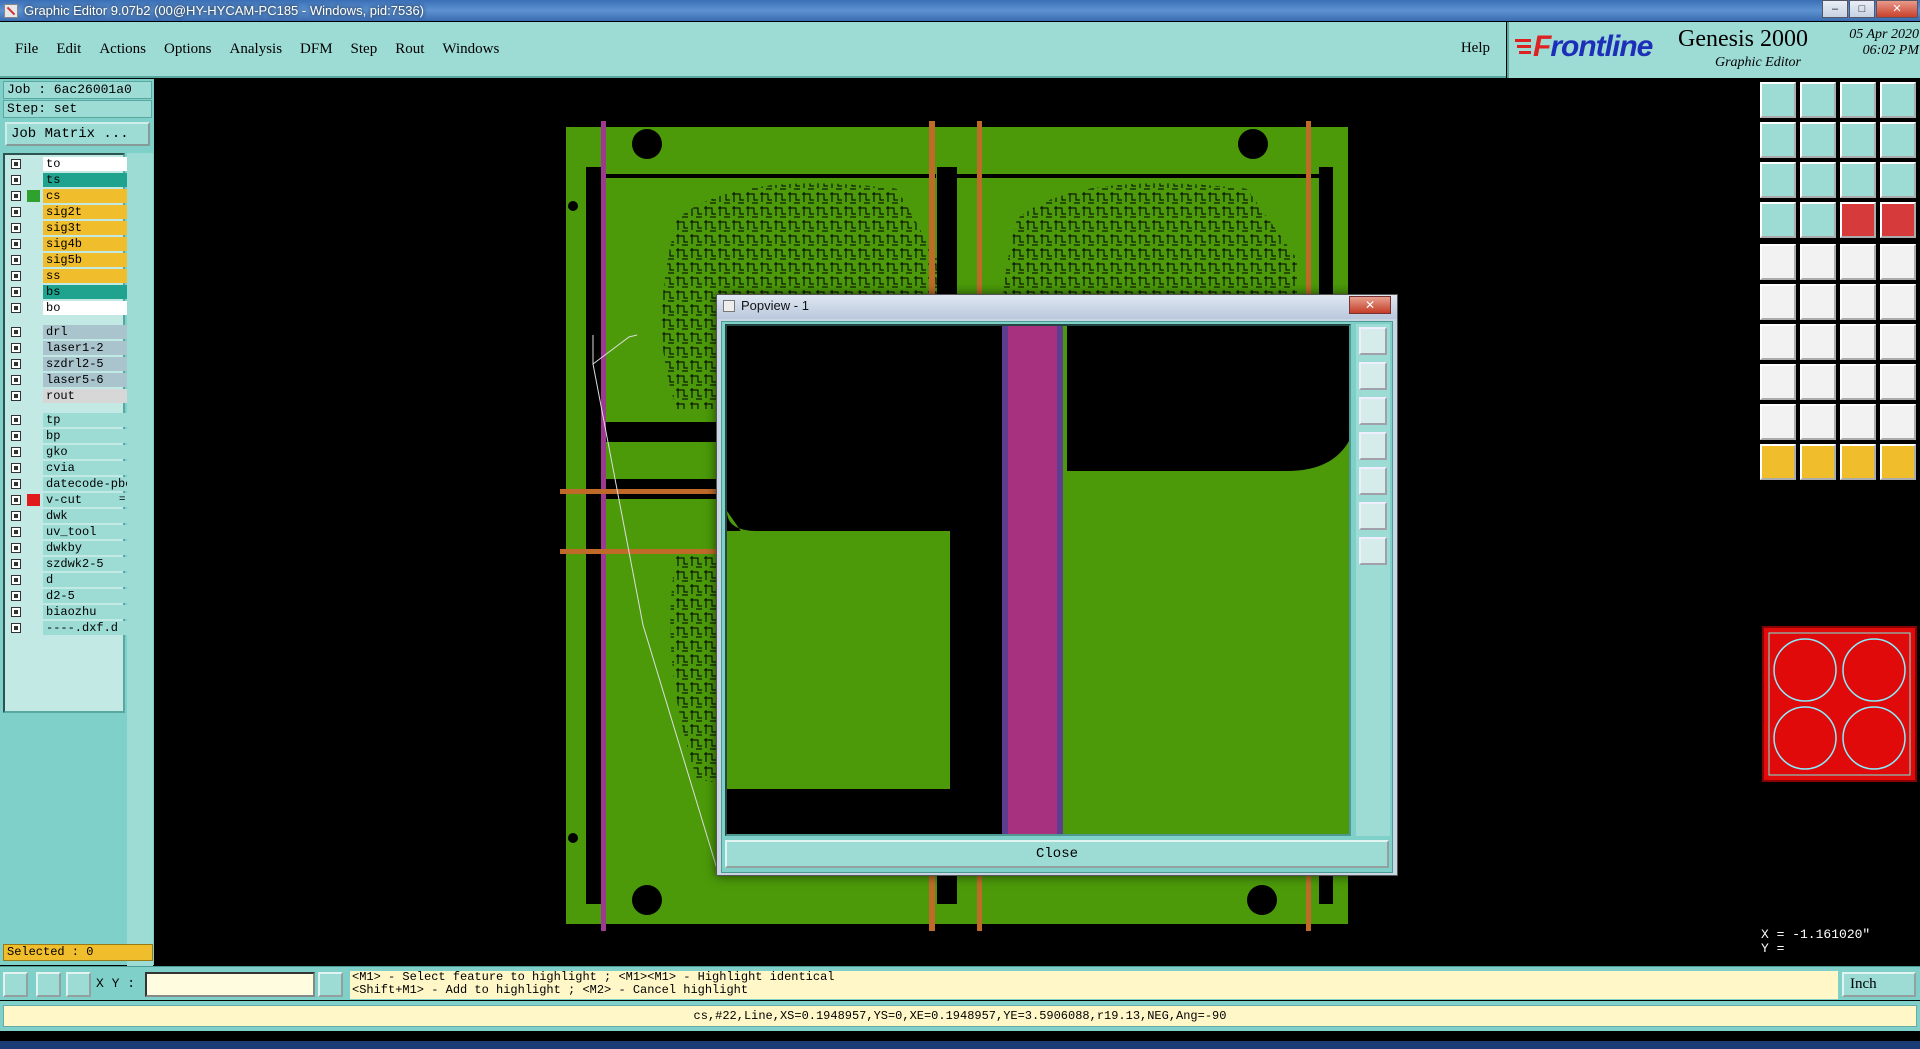 The width and height of the screenshot is (1920, 1049). What do you see at coordinates (86, 564) in the screenshot?
I see `layer-name: szdwk2-5` at bounding box center [86, 564].